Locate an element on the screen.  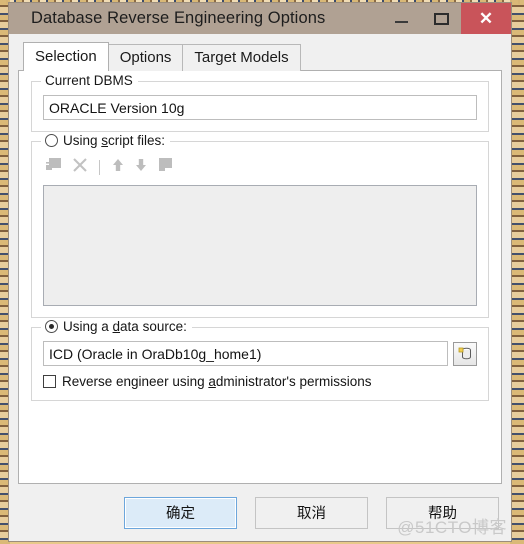
tab-selection: Selection is located at coordinates (66, 56).